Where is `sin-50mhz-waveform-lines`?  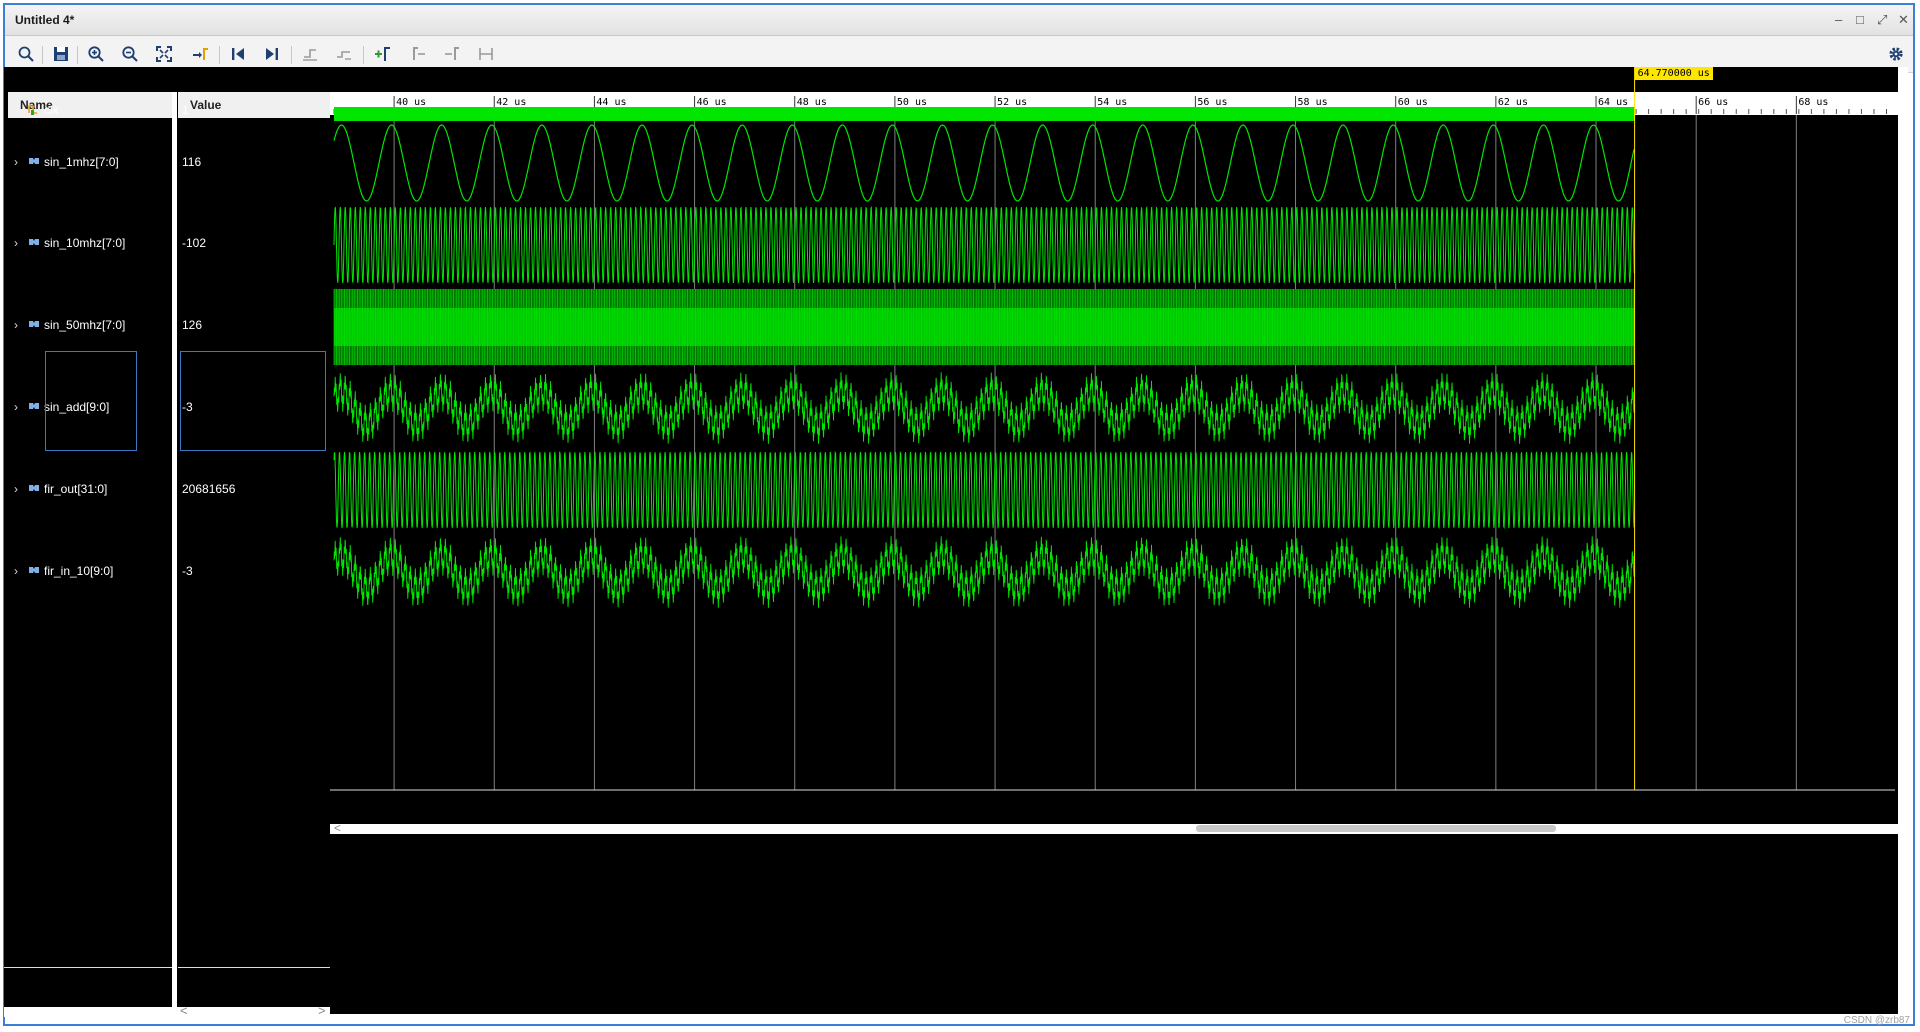
sin-50mhz-waveform-lines is located at coordinates (984, 327).